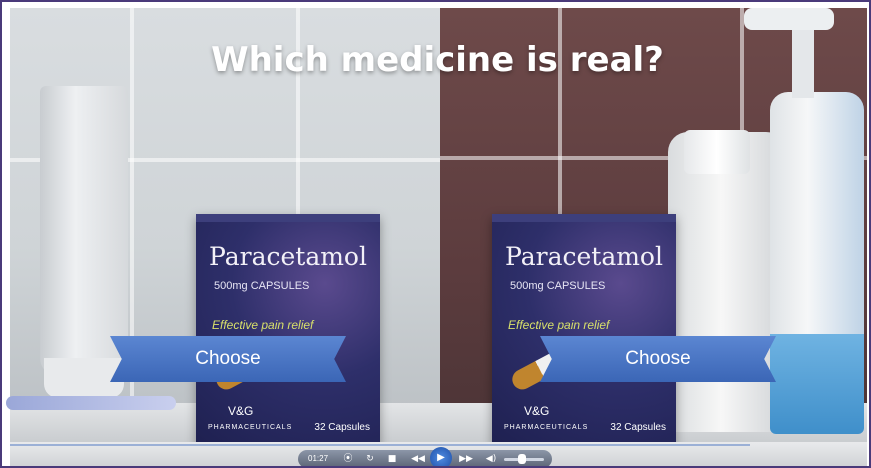 The image size is (871, 468). Describe the element at coordinates (437, 60) in the screenshot. I see `quiz-question: Which medicine is real?` at that location.